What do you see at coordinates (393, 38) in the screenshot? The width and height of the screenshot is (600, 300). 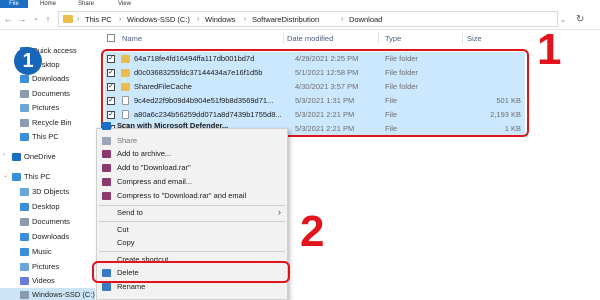 I see `column-header-type: Type` at bounding box center [393, 38].